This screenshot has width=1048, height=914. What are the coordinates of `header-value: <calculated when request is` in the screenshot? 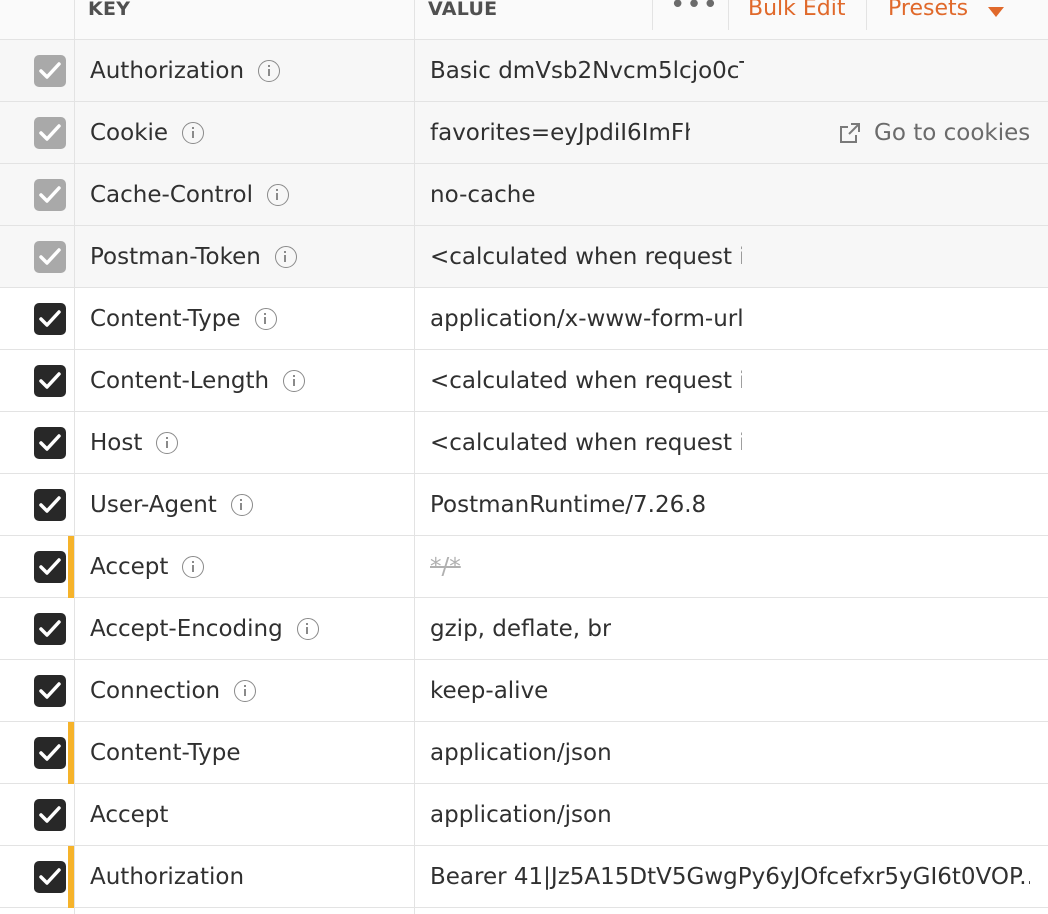 It's located at (586, 443).